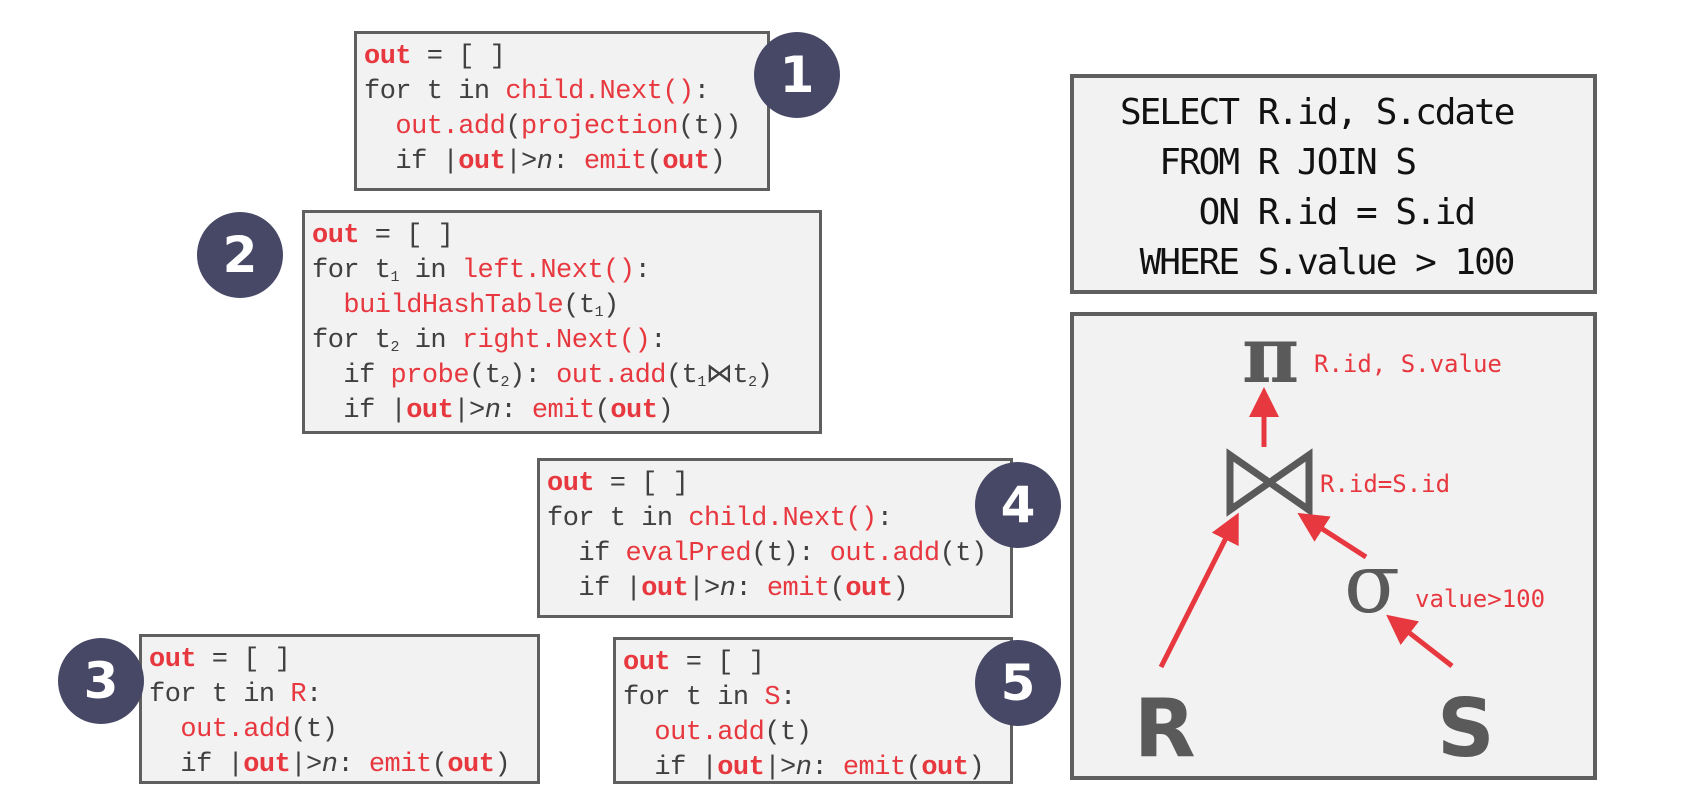  What do you see at coordinates (790, 554) in the screenshot?
I see `code-token: (t):` at bounding box center [790, 554].